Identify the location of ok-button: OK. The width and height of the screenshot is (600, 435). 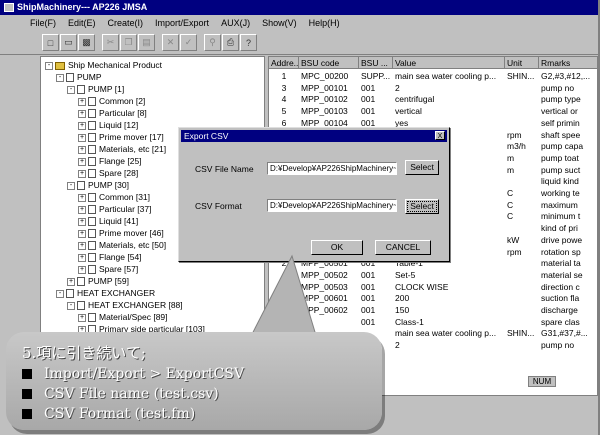
(337, 247).